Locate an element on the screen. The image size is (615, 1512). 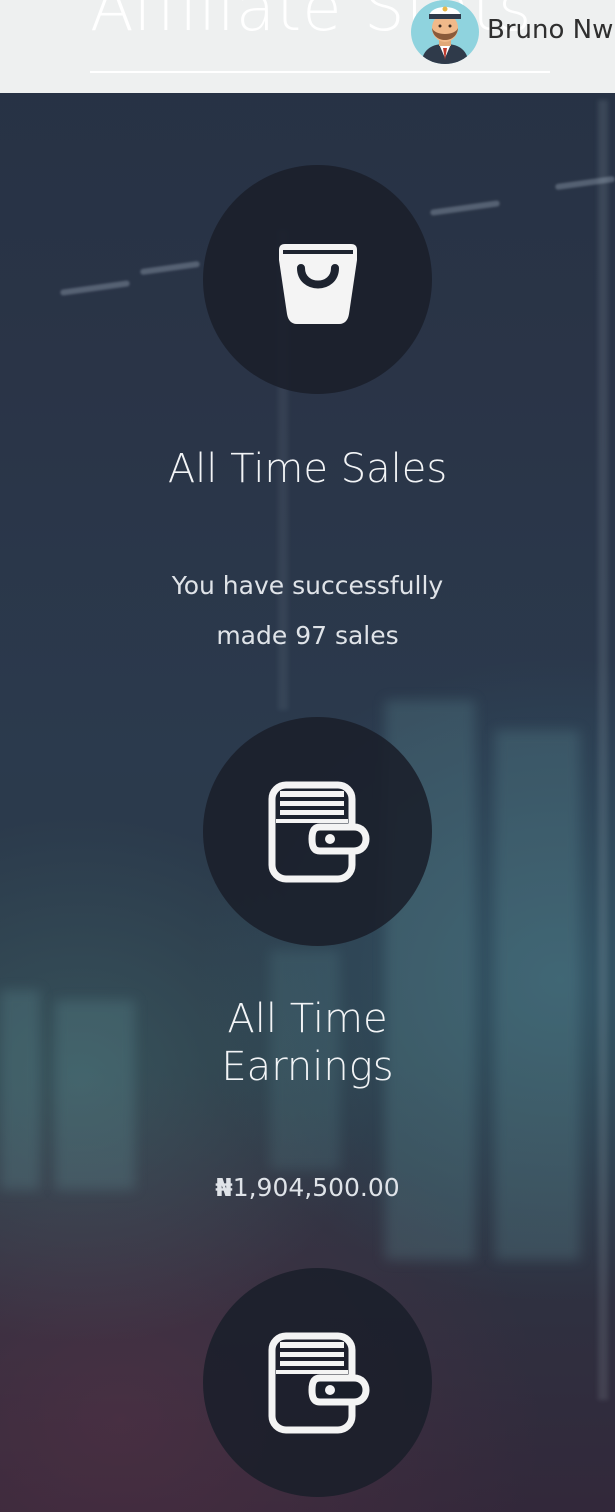
shopping-bag-icon is located at coordinates (317, 283).